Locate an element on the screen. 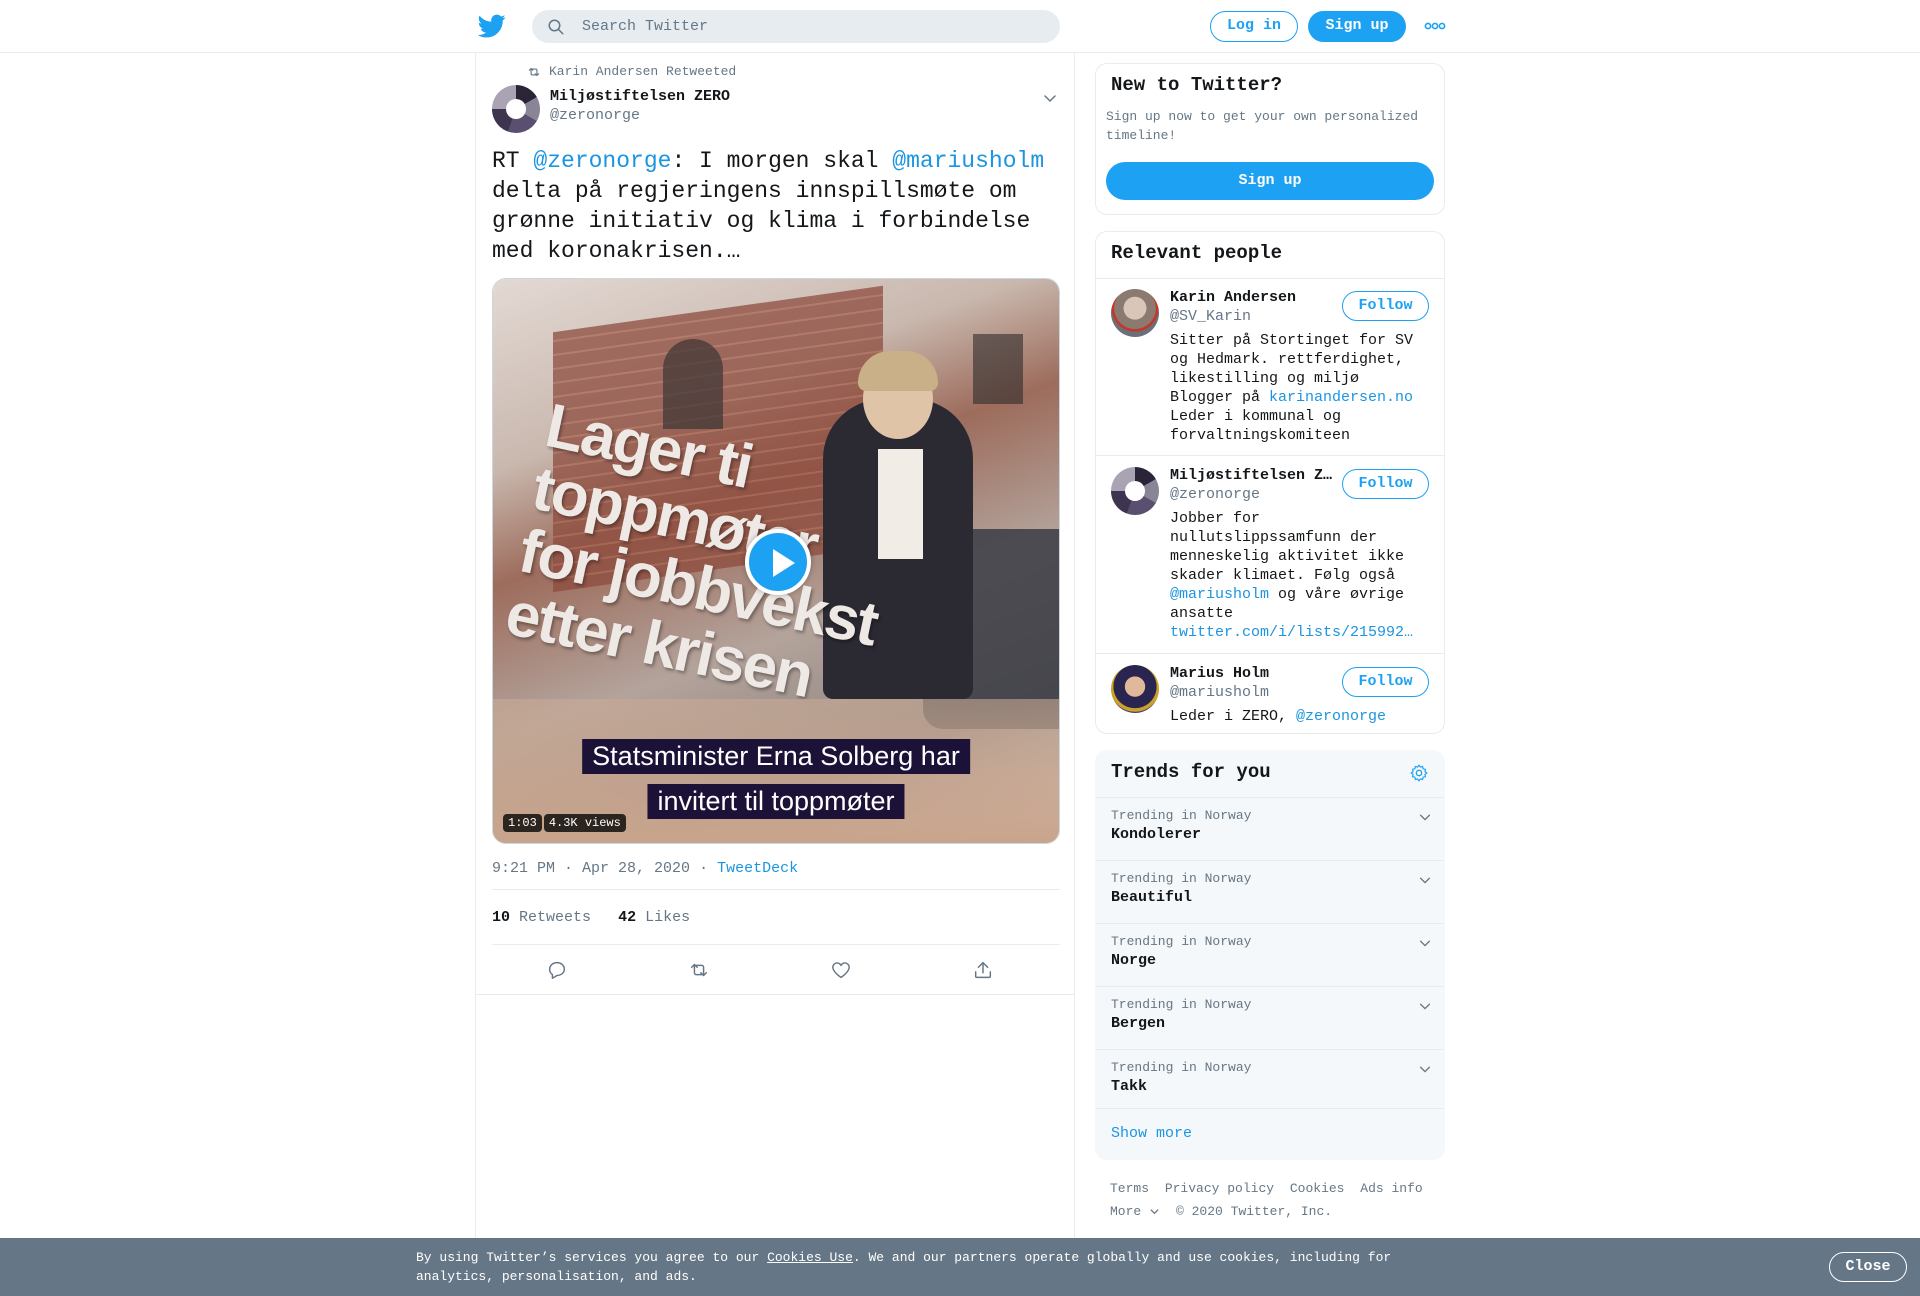 This screenshot has height=1296, width=1920. trend-item: Trending in Norway Kondolerer is located at coordinates (1270, 828).